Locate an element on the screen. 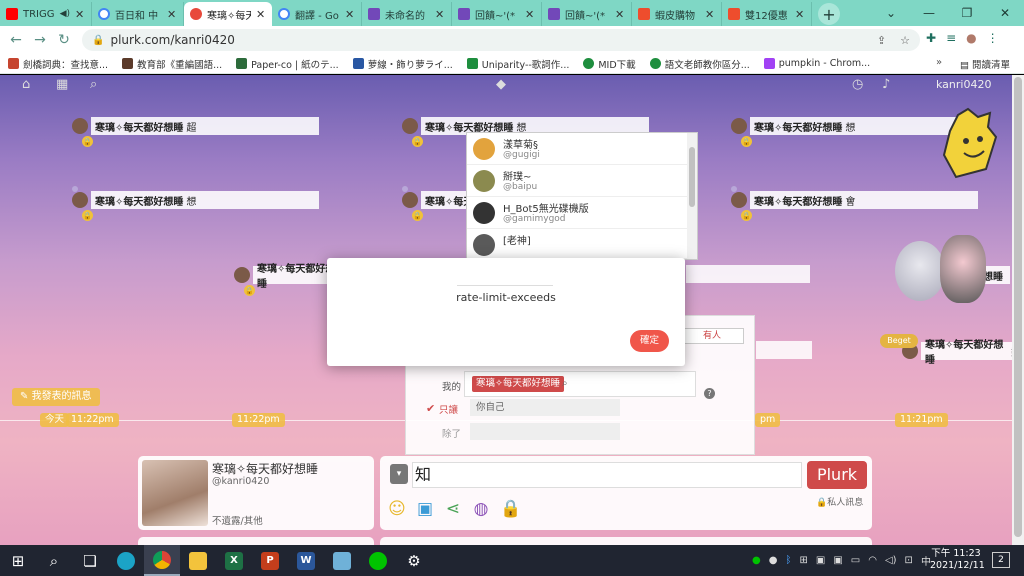 The image size is (1024, 576). share-link-icon: ⋖ is located at coordinates (453, 509).